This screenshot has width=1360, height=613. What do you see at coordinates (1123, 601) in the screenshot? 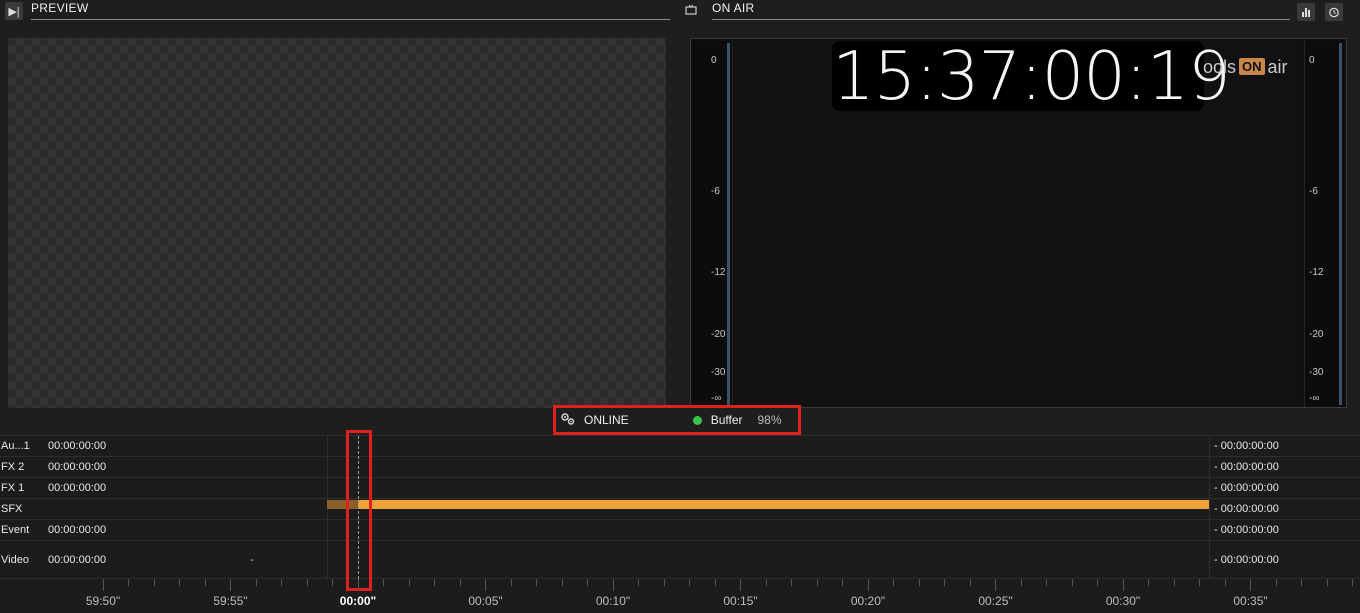
I see `ruler-label: 00:30"` at bounding box center [1123, 601].